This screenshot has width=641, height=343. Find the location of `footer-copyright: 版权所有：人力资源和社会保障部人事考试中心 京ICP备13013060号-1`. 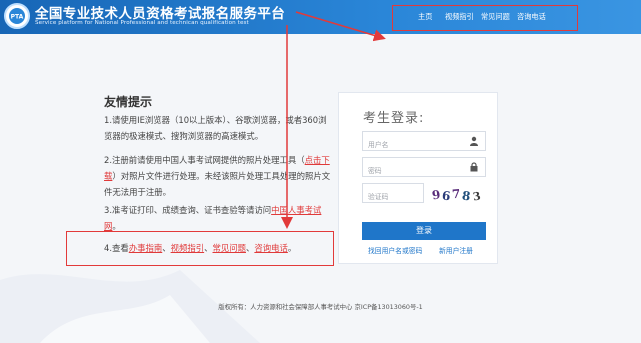

footer-copyright: 版权所有：人力资源和社会保障部人事考试中心 京ICP备13013060号-1 is located at coordinates (320, 307).